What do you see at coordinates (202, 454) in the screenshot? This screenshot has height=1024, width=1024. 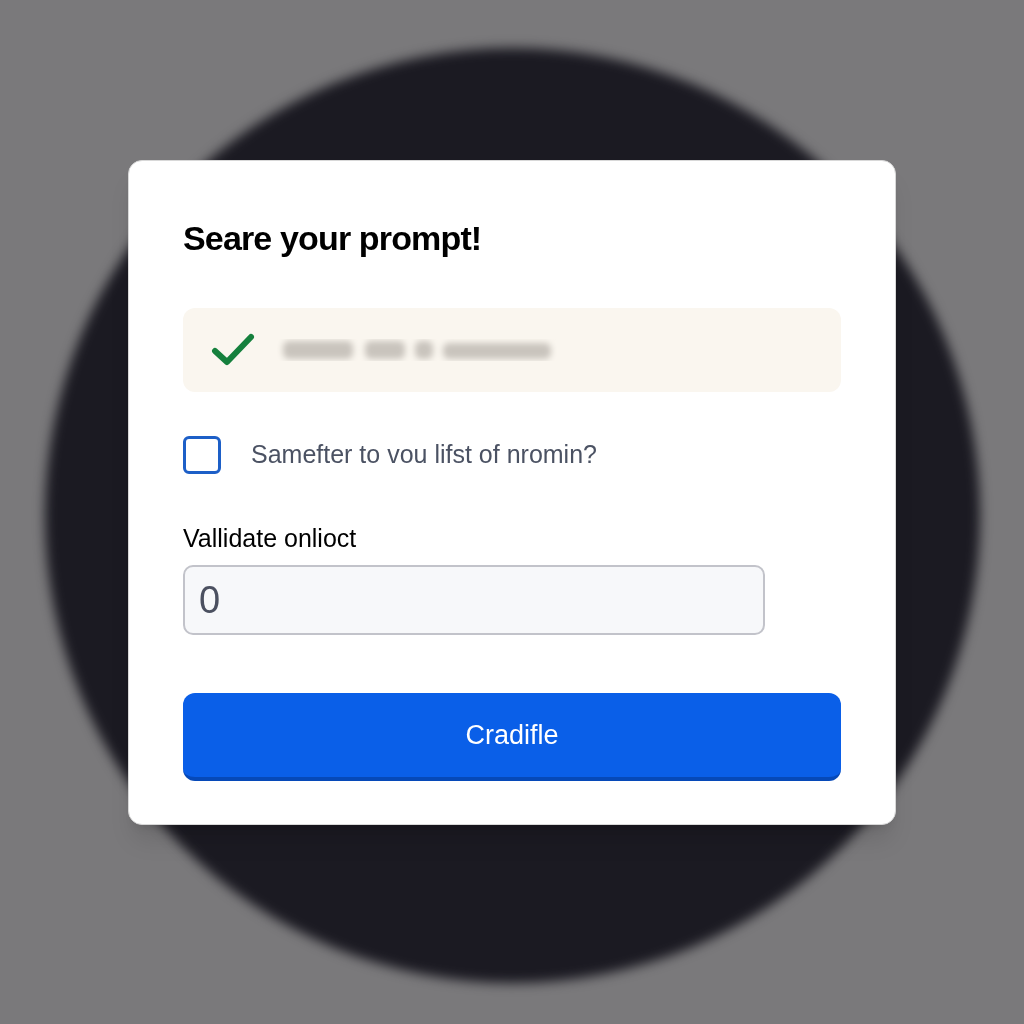 I see `checkbox` at bounding box center [202, 454].